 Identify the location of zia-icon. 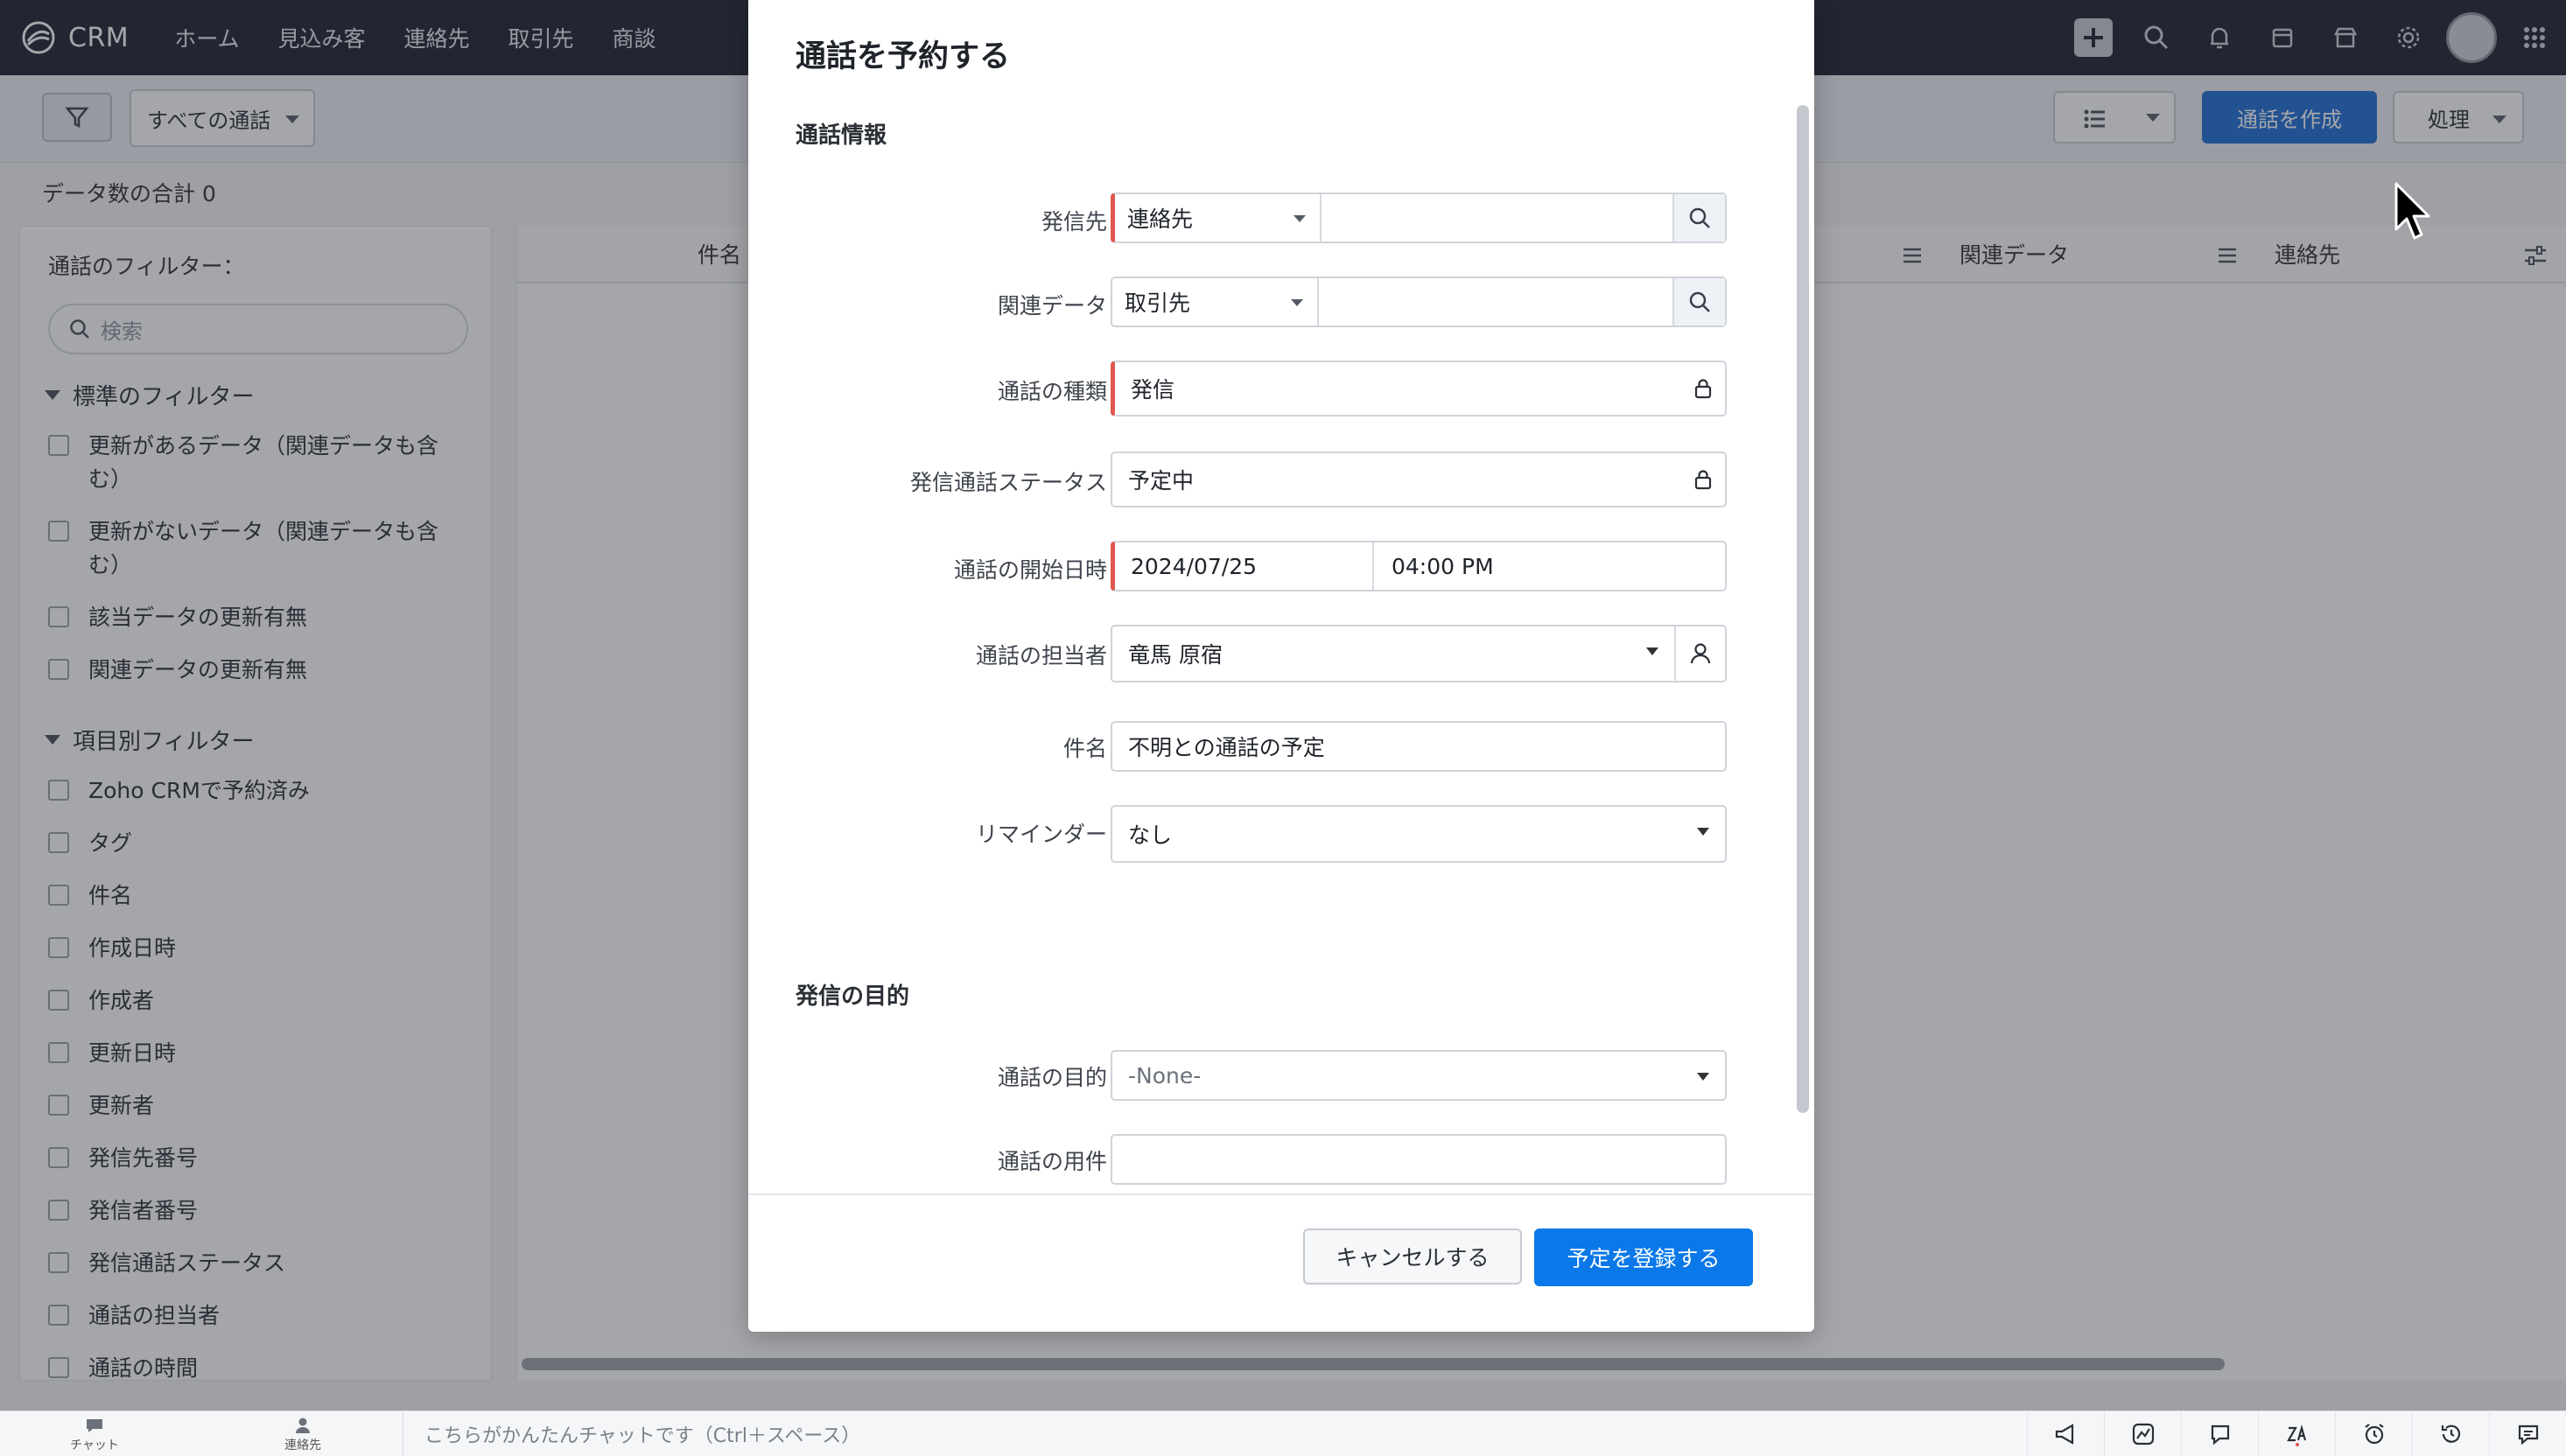
(2296, 1435).